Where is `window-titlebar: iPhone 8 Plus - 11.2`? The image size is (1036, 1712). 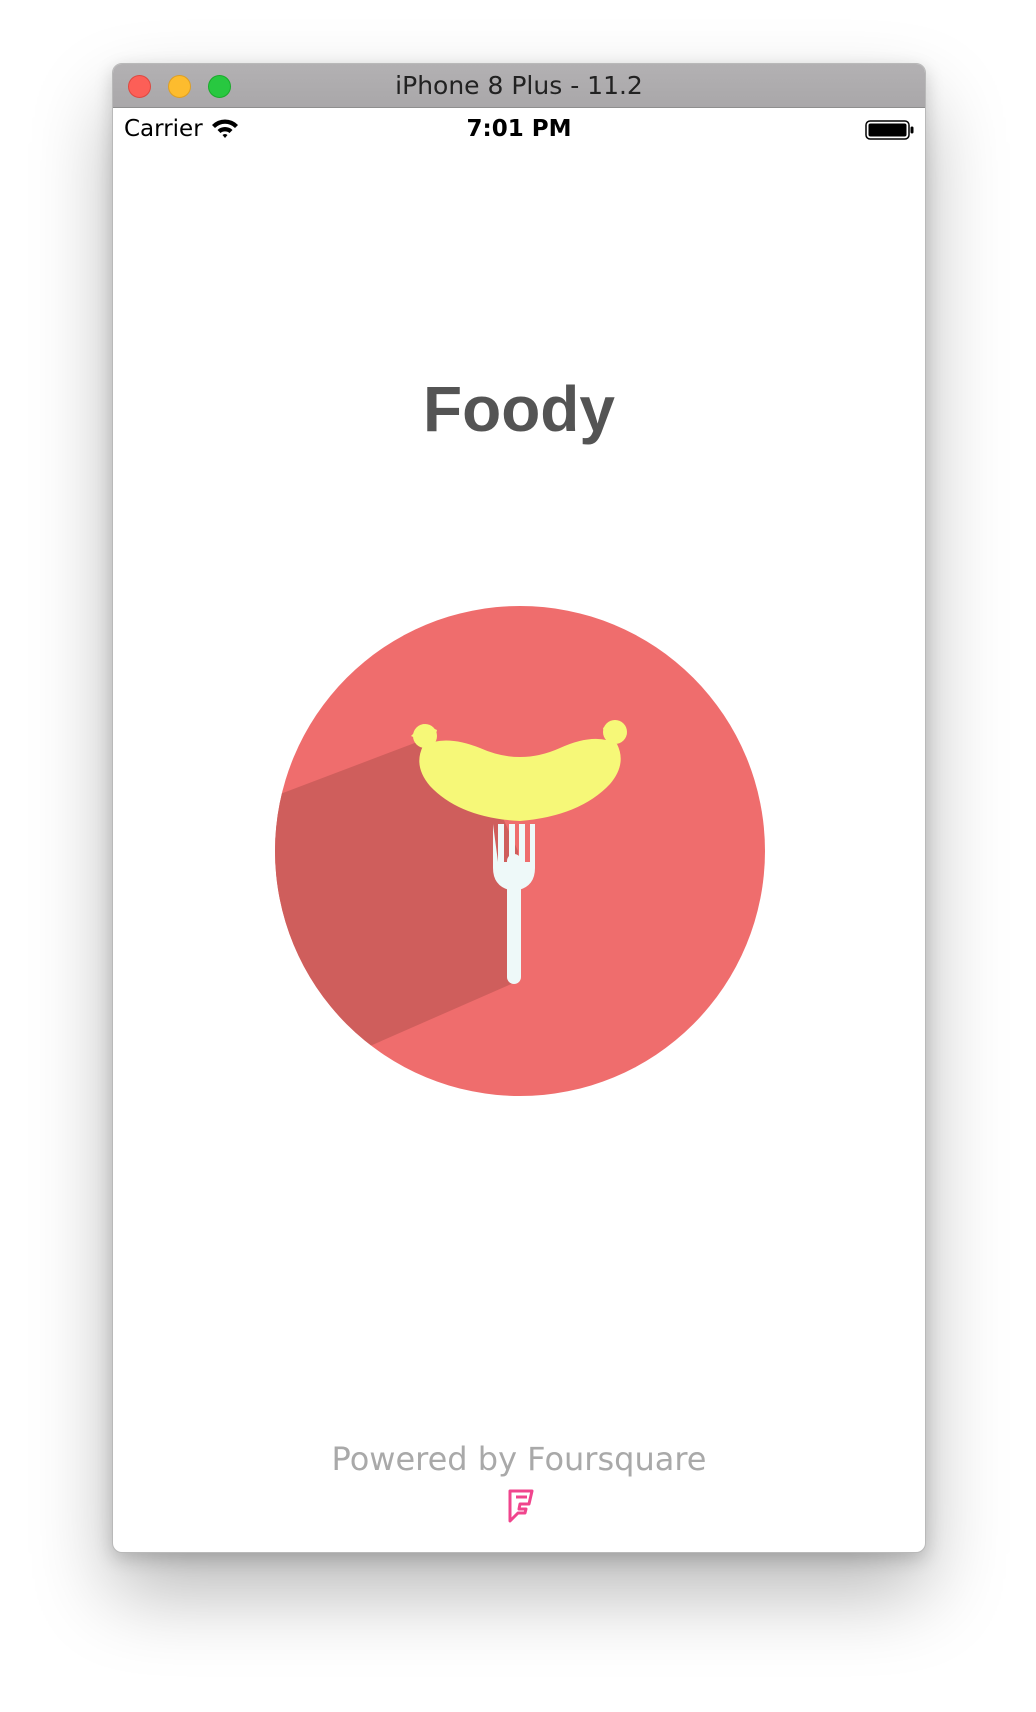 window-titlebar: iPhone 8 Plus - 11.2 is located at coordinates (519, 86).